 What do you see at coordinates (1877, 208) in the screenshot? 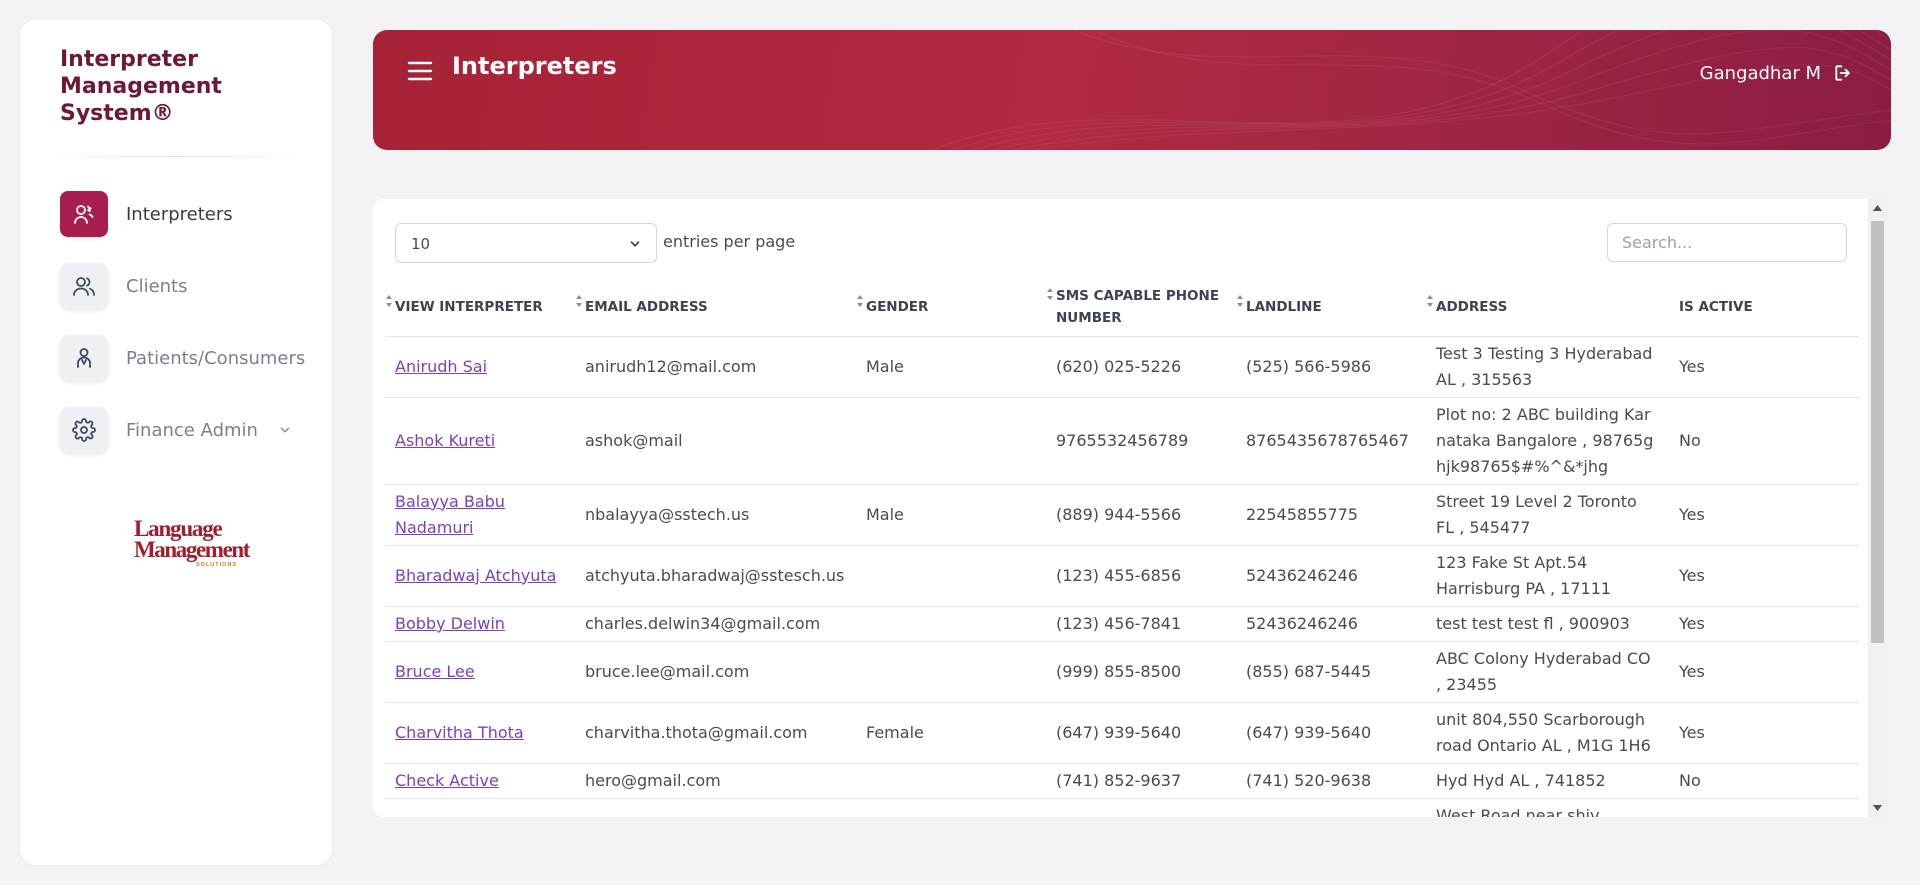
I see `scroll-up-arrow-icon` at bounding box center [1877, 208].